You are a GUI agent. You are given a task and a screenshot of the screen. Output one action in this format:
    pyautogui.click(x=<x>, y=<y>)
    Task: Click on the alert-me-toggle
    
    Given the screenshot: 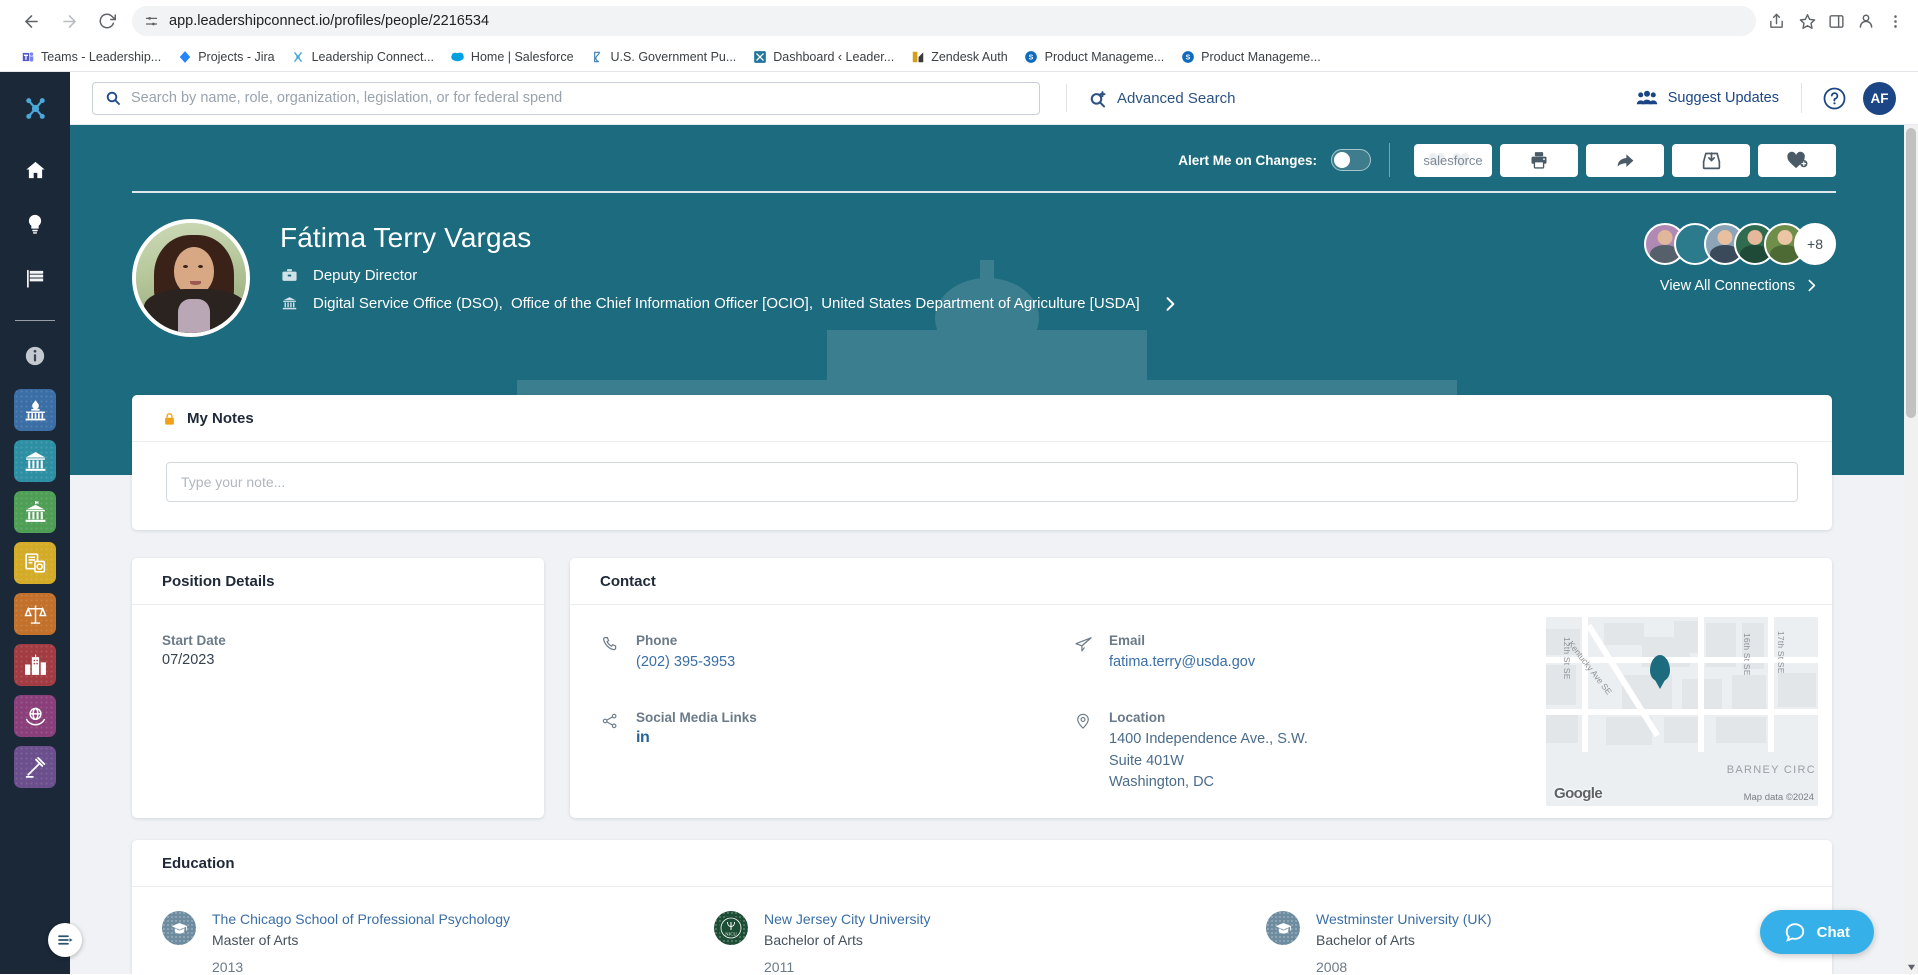 What is the action you would take?
    pyautogui.click(x=1351, y=160)
    